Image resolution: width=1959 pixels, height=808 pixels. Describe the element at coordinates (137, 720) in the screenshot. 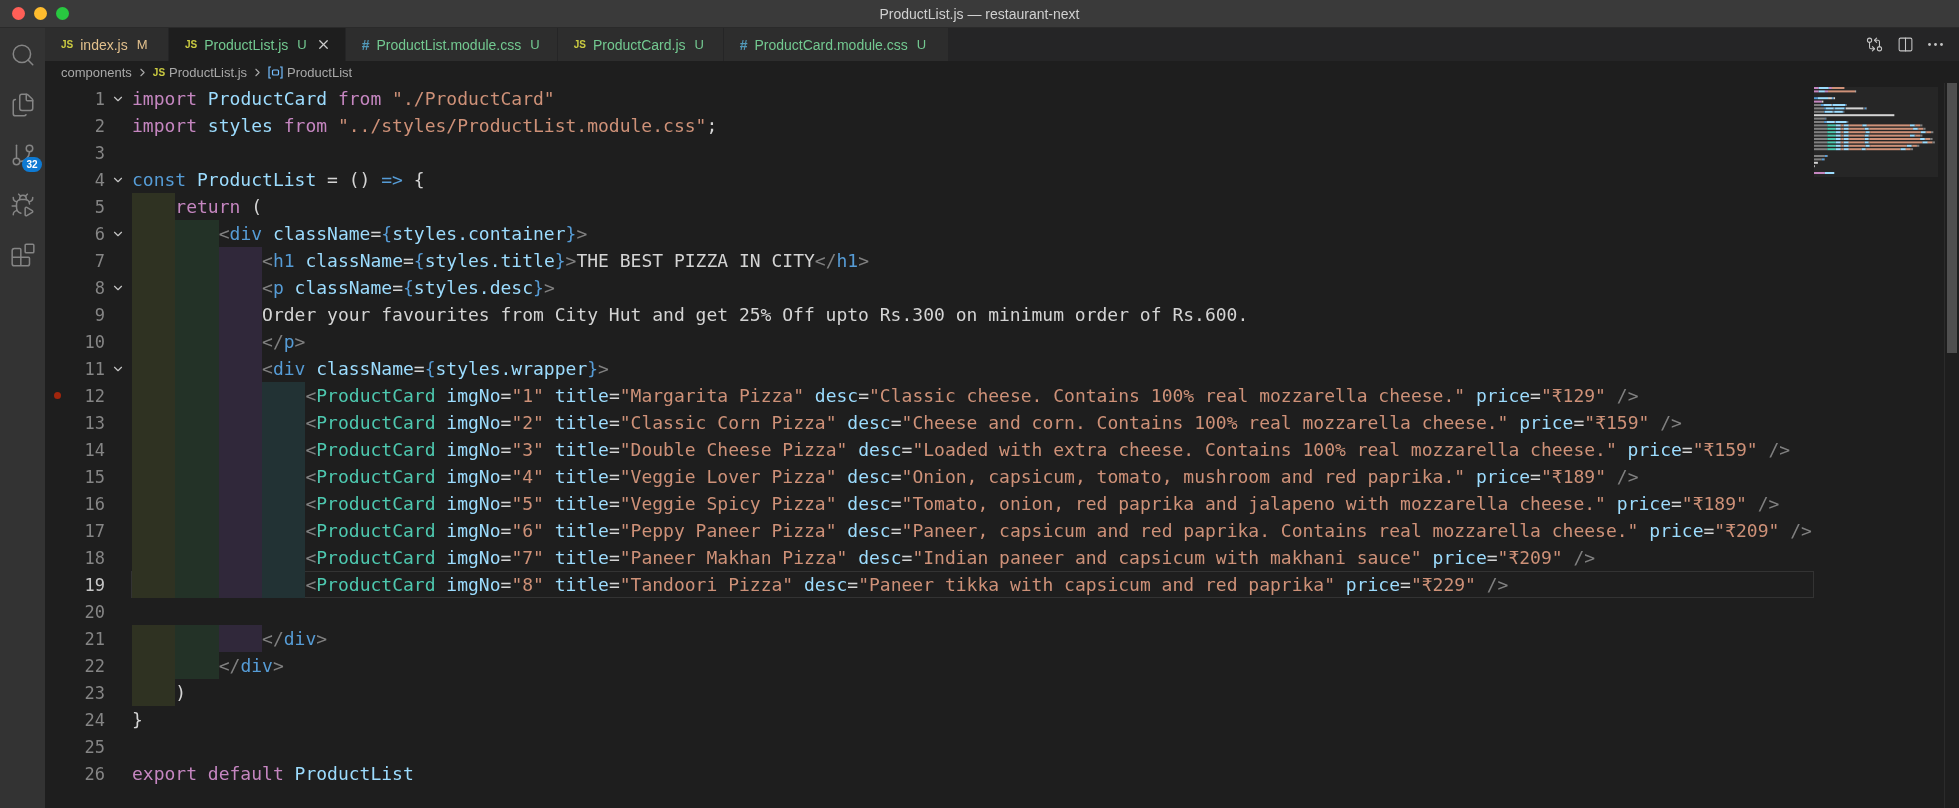

I see `code-line: }` at that location.